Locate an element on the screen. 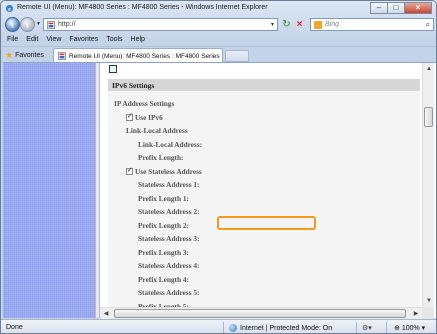 This screenshot has height=334, width=437. menu-tools: Tools is located at coordinates (114, 40).